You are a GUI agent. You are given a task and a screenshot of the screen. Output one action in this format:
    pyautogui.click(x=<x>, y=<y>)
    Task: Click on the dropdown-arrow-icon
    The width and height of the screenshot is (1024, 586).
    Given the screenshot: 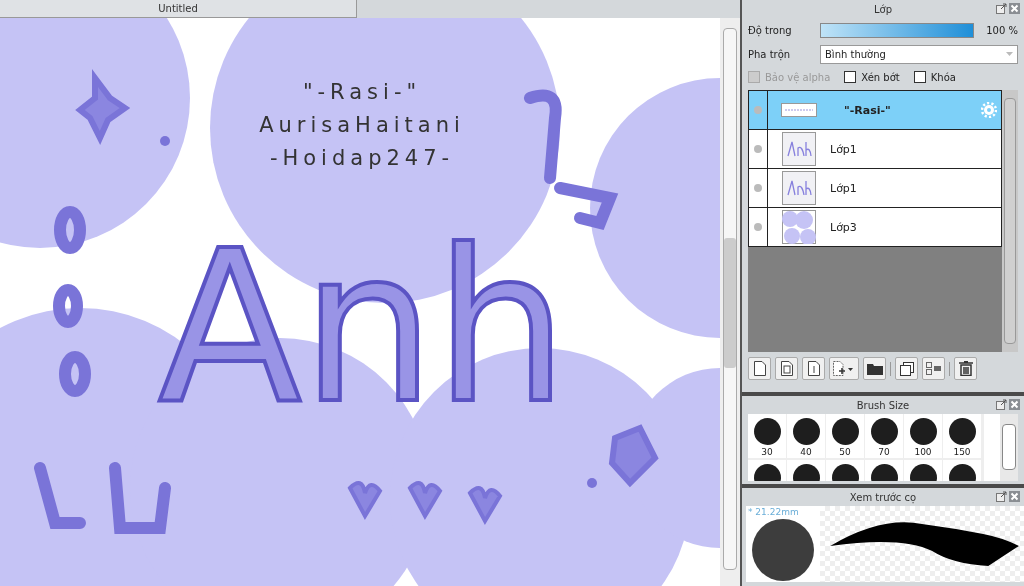 What is the action you would take?
    pyautogui.click(x=1009, y=54)
    